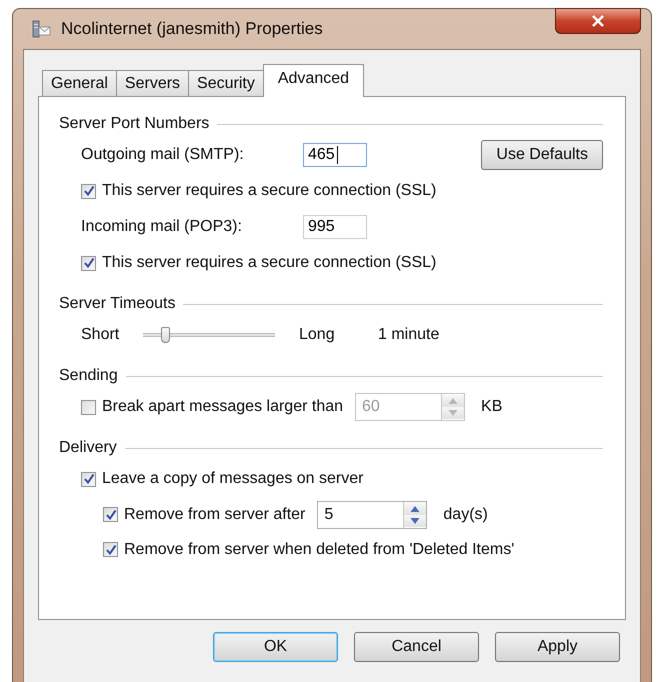  I want to click on unit-label: day(s), so click(465, 515).